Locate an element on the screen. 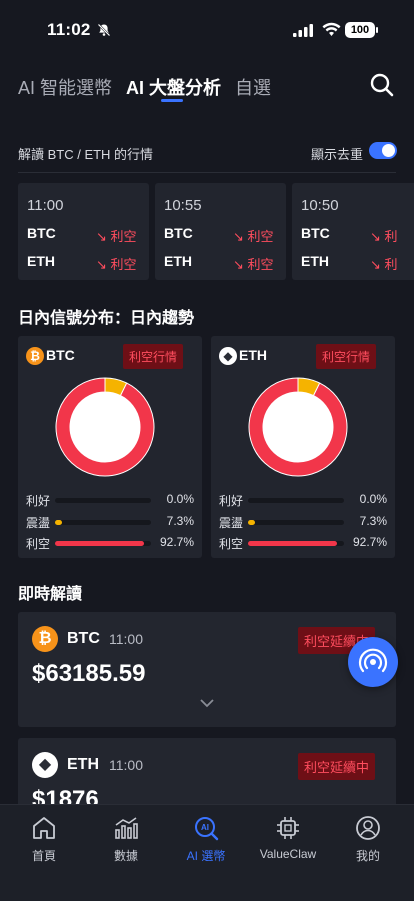  chevron-down-icon is located at coordinates (207, 703).